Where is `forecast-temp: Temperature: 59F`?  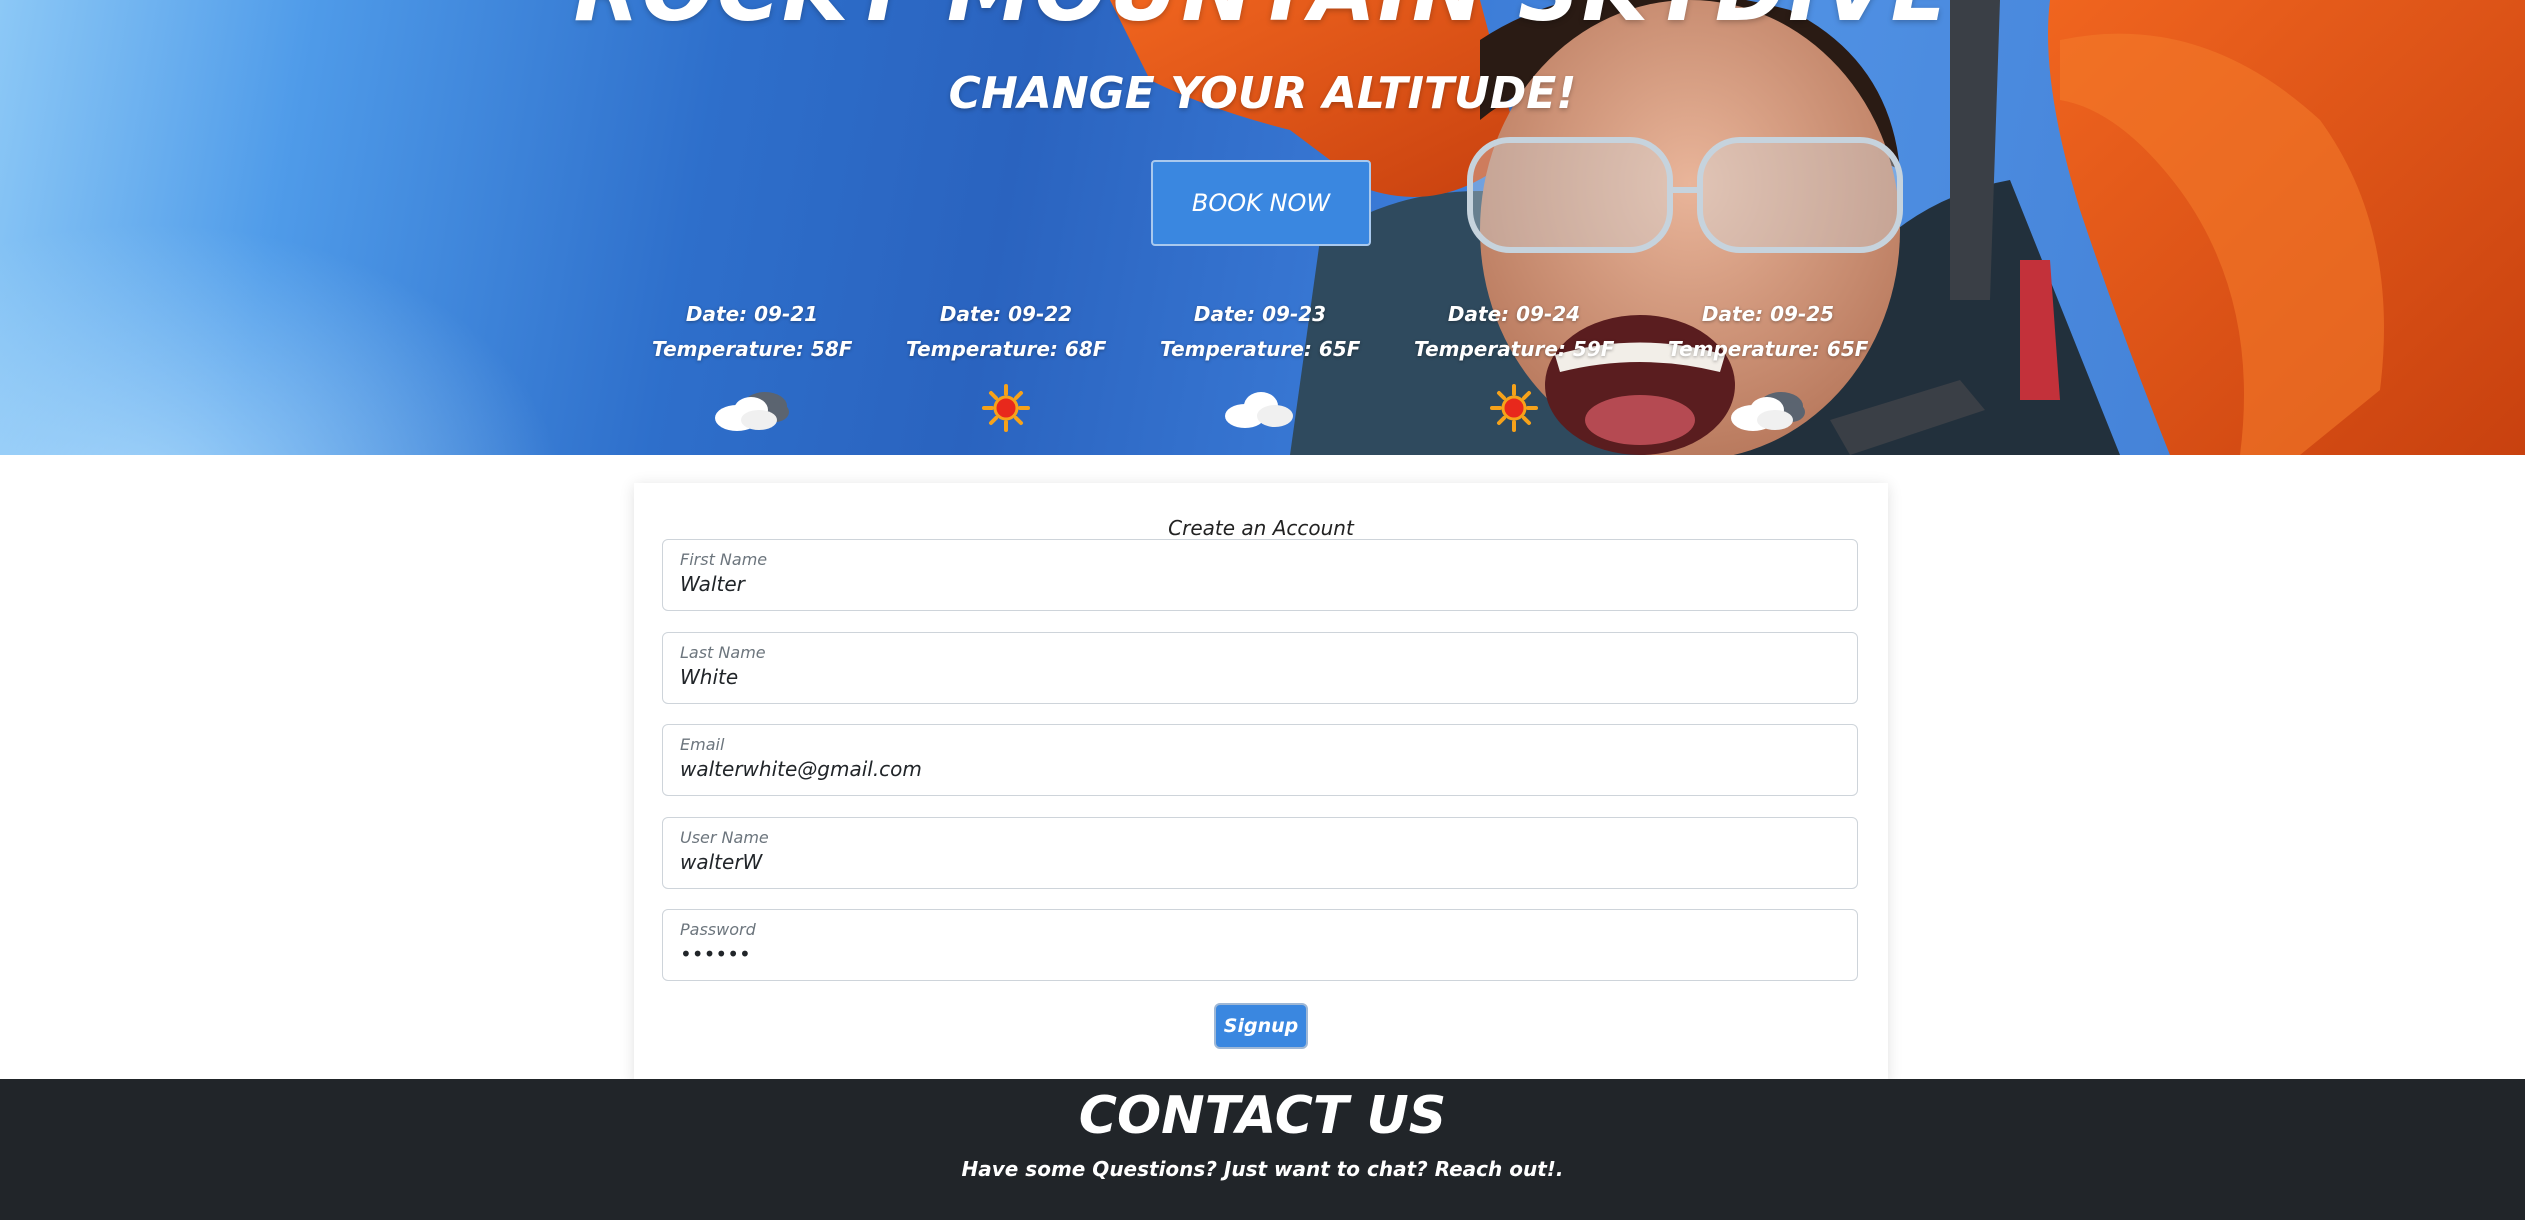 forecast-temp: Temperature: 59F is located at coordinates (1514, 349).